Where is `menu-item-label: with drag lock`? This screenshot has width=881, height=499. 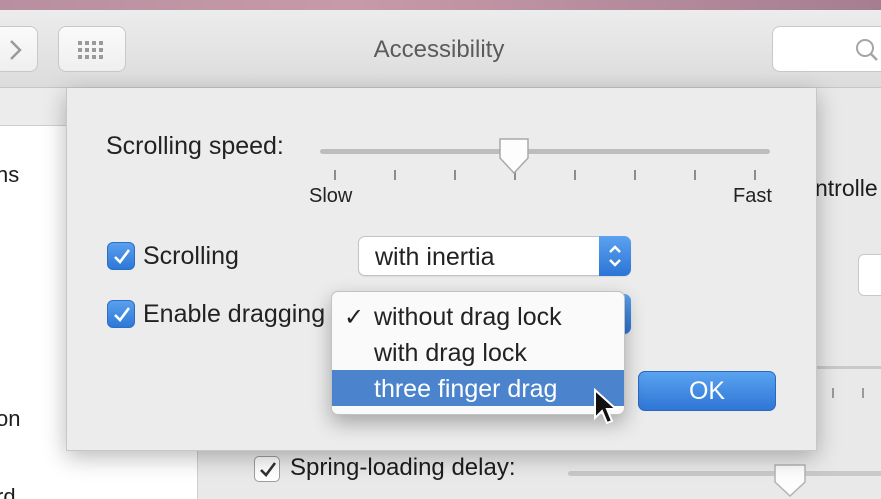
menu-item-label: with drag lock is located at coordinates (450, 353).